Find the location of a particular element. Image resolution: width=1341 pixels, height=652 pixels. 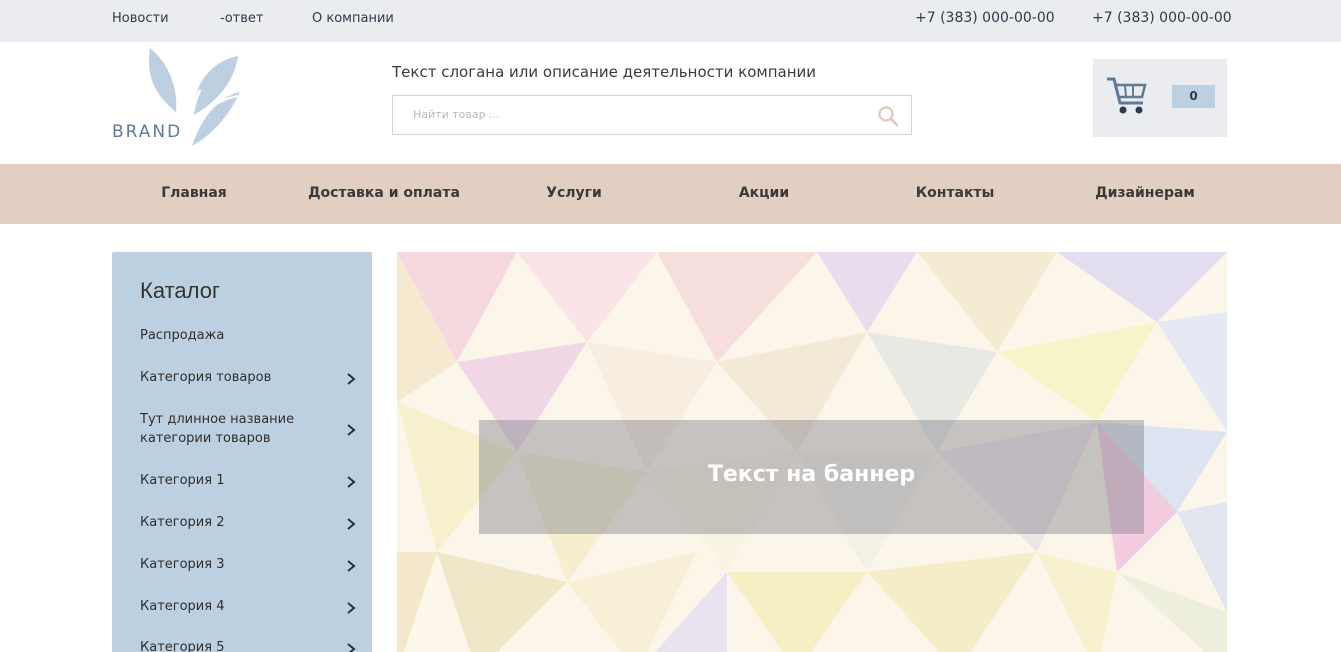

catalog-item-category-5: Категория 5 is located at coordinates (235, 645).